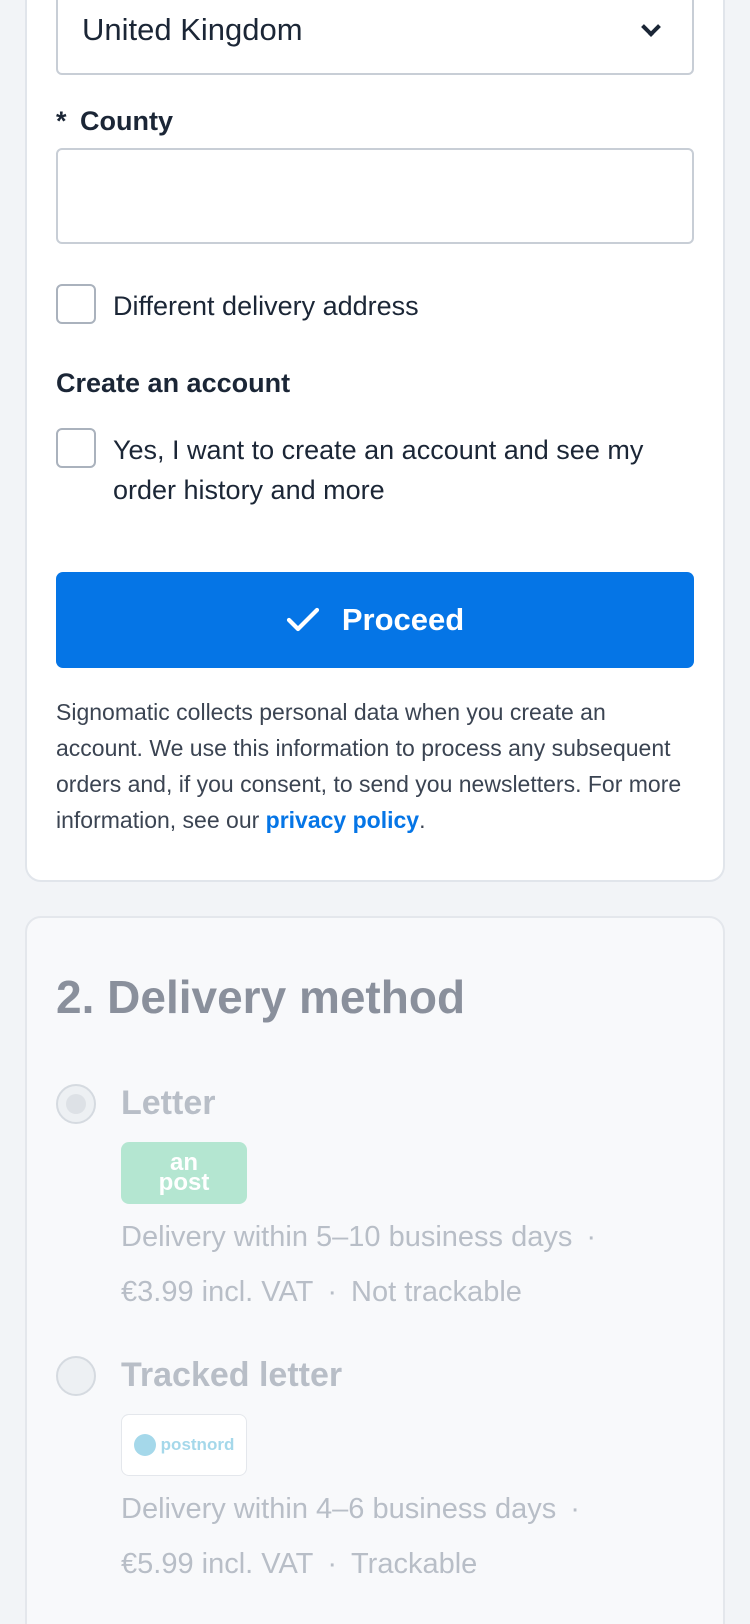 Image resolution: width=750 pixels, height=1624 pixels. What do you see at coordinates (76, 304) in the screenshot?
I see `different-delivery-checkbox` at bounding box center [76, 304].